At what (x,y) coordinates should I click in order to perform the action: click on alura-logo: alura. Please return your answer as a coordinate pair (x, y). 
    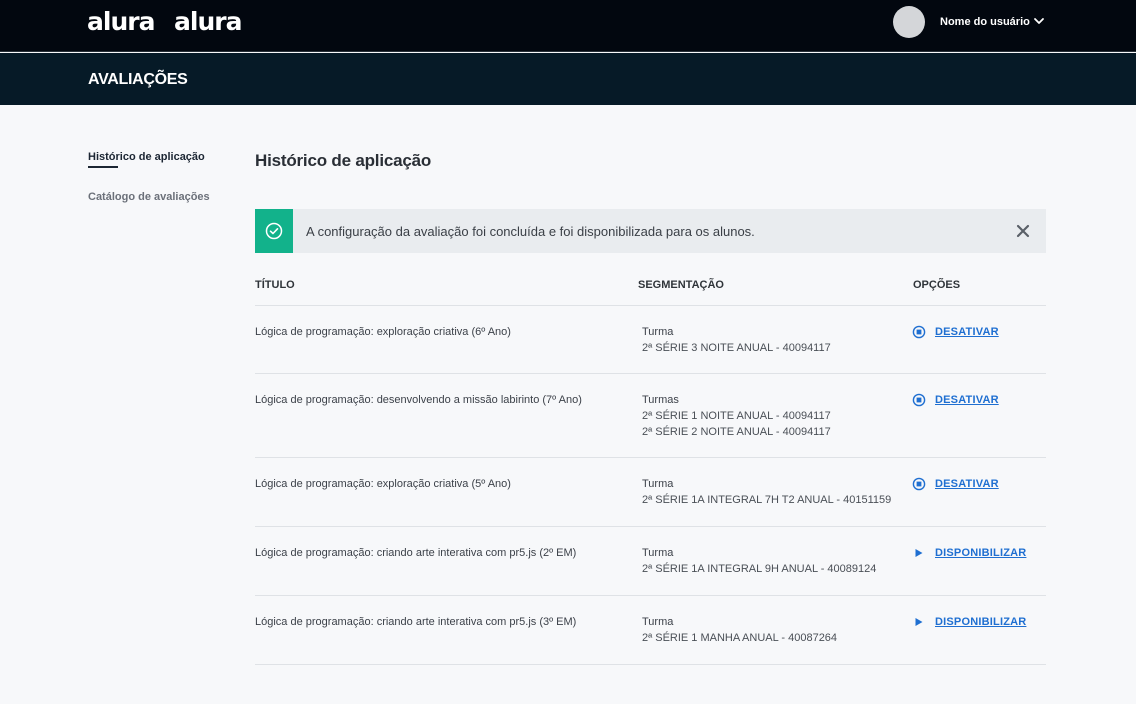
    Looking at the image, I should click on (121, 22).